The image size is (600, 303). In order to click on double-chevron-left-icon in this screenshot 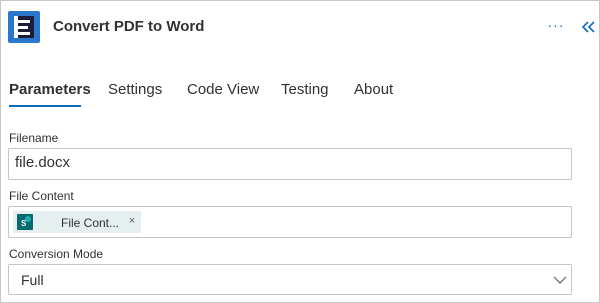, I will do `click(589, 27)`.